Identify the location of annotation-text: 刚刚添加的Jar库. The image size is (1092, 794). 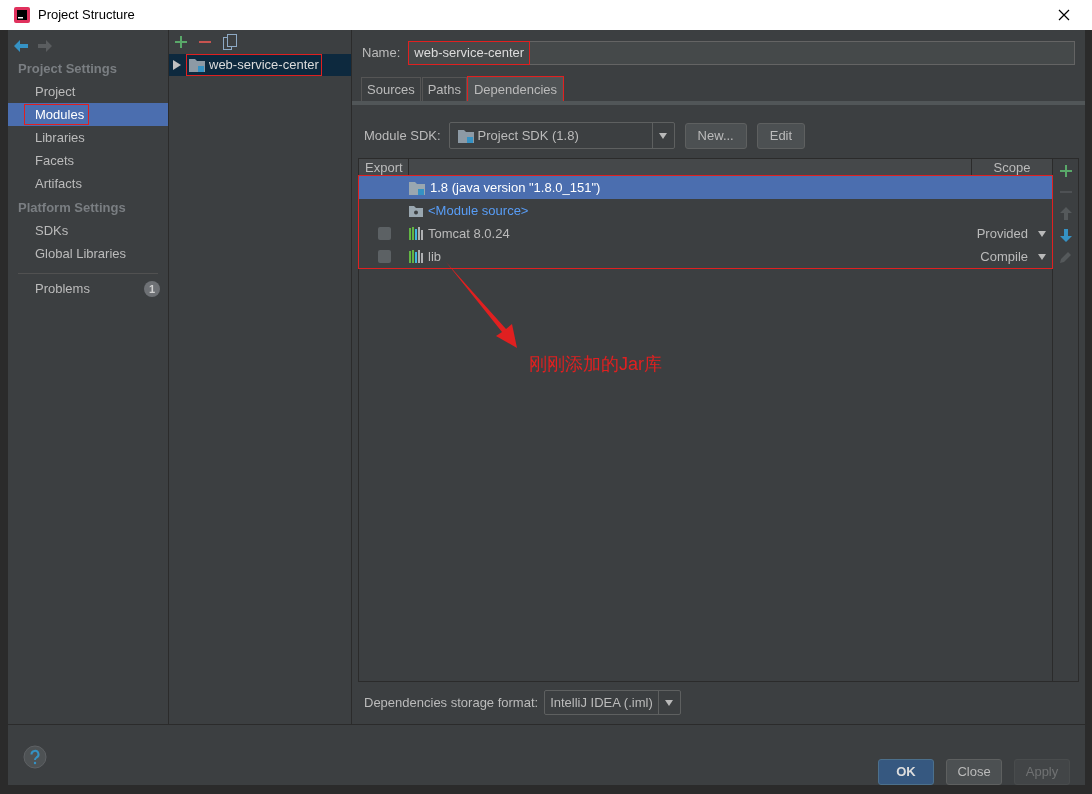
(595, 364).